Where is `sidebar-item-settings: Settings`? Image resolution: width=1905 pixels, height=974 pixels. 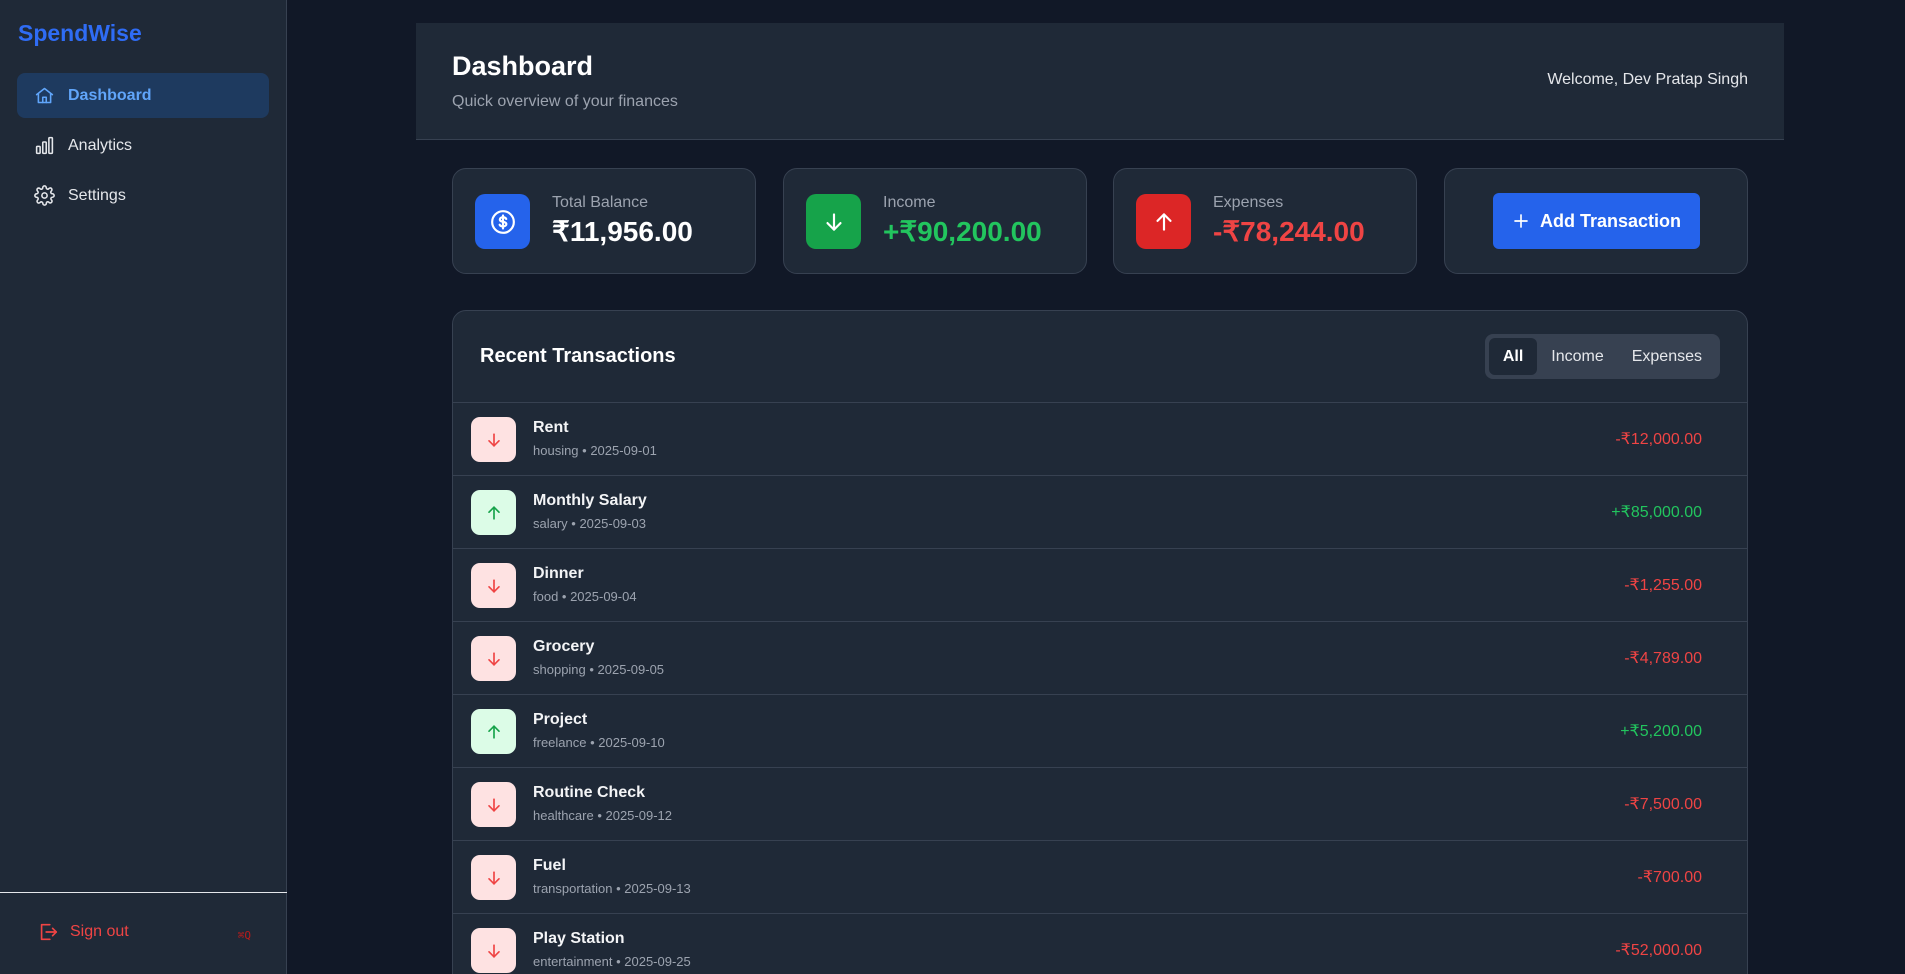 sidebar-item-settings: Settings is located at coordinates (143, 195).